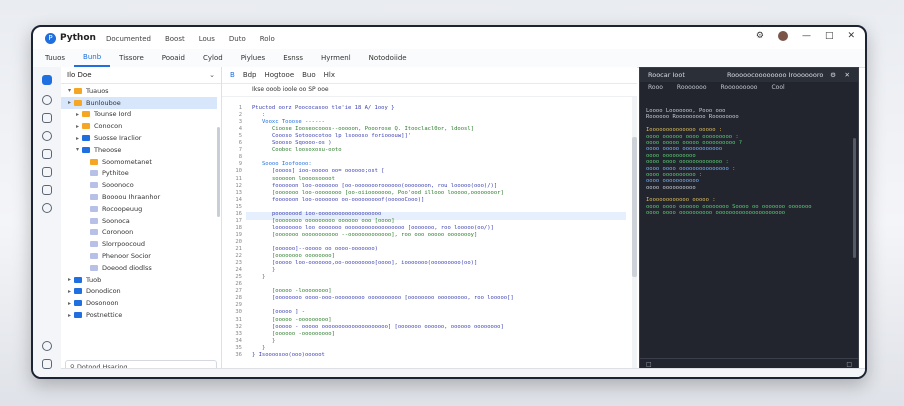  Describe the element at coordinates (139, 303) in the screenshot. I see `tree-item: ▸ Dosonoon` at that location.